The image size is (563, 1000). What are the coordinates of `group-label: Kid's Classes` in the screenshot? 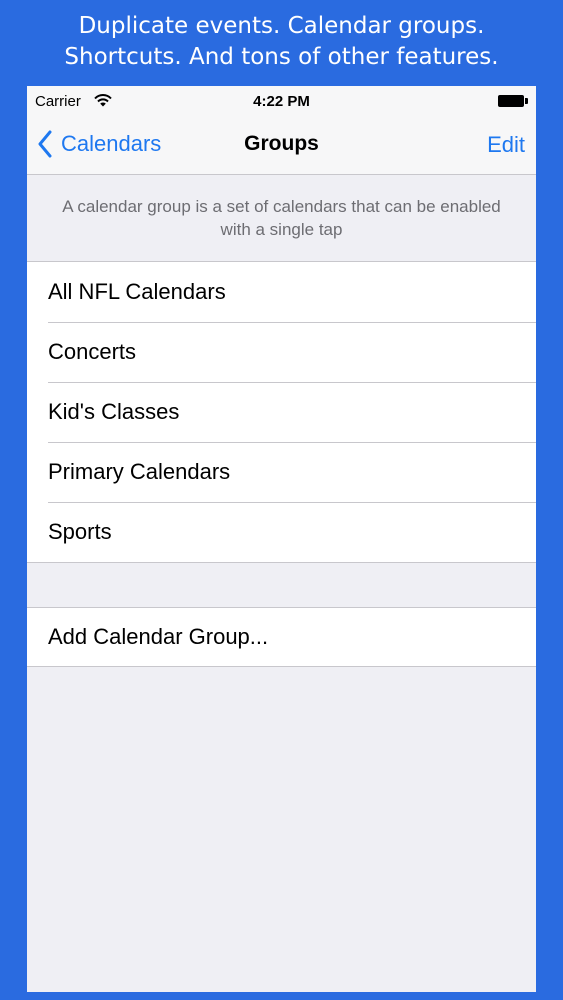 It's located at (114, 411).